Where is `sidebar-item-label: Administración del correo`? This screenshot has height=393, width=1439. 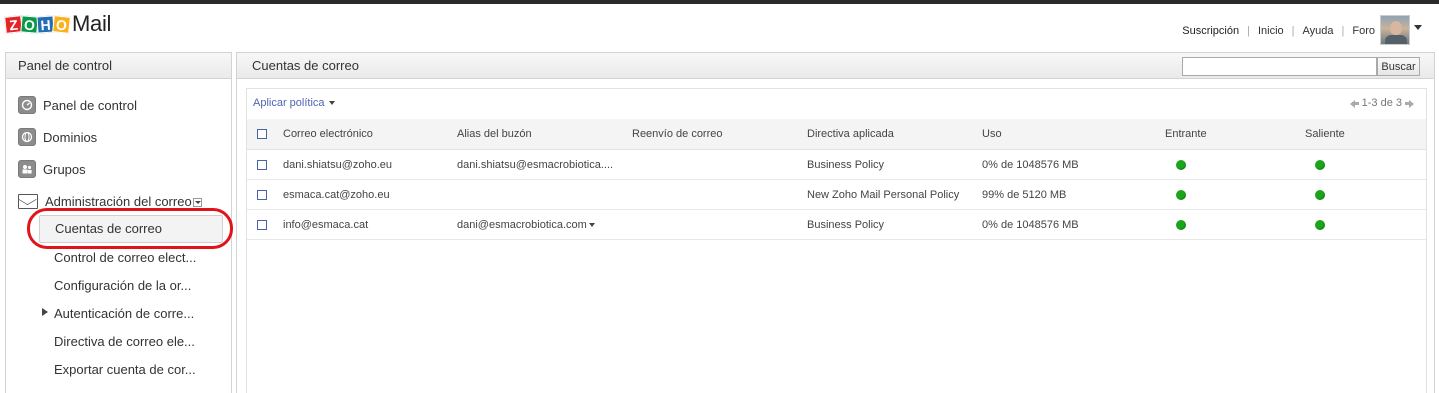 sidebar-item-label: Administración del correo is located at coordinates (118, 201).